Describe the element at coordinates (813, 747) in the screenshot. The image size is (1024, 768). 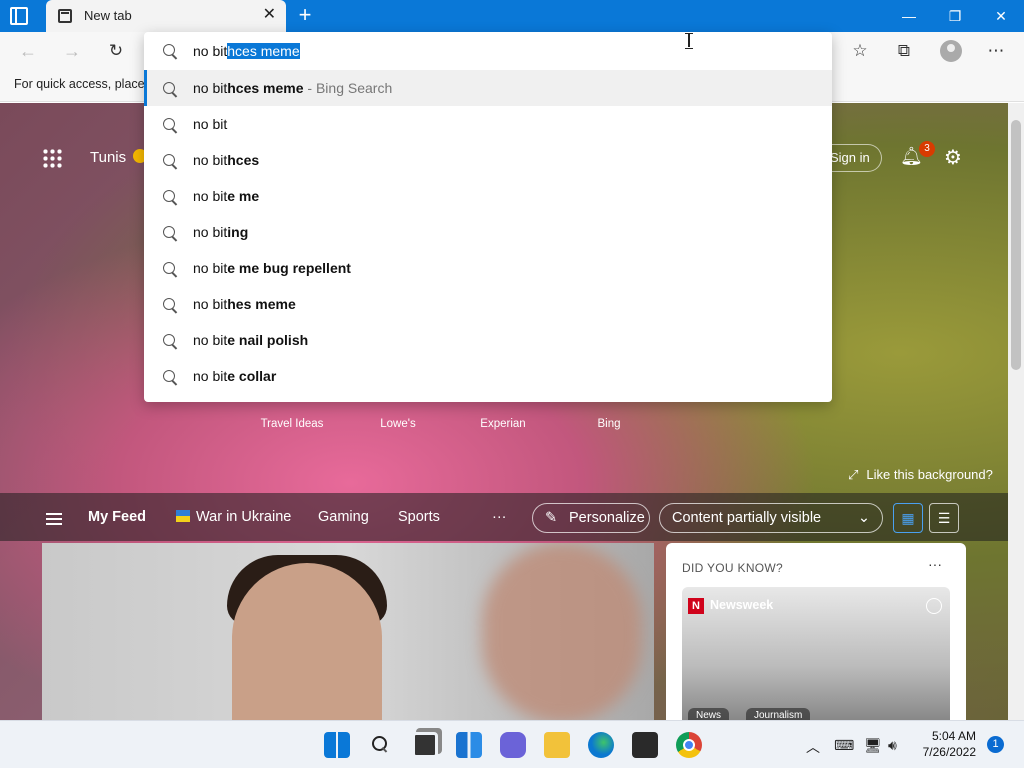
I see `show-hidden-icons-chevron-icon: ︿` at that location.